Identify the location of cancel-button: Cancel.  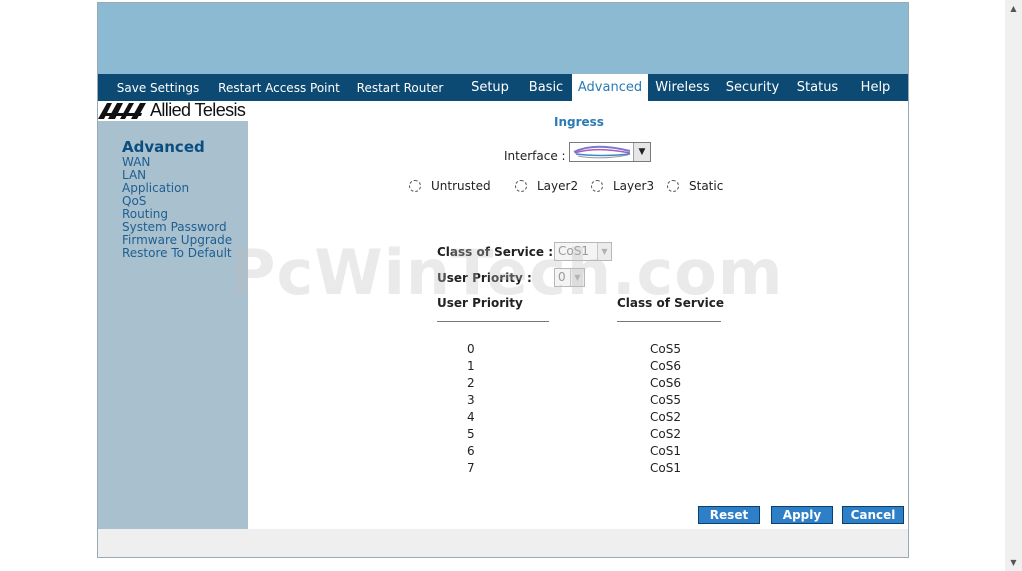
(873, 515).